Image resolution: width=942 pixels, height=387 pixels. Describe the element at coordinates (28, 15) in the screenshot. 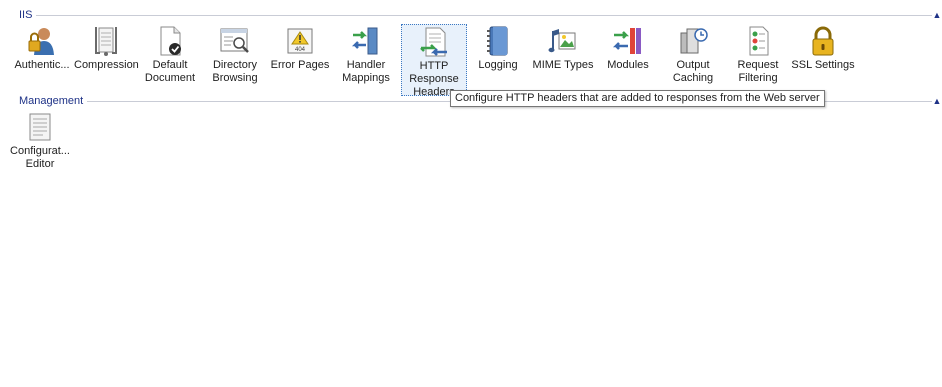

I see `iis-group-title: IIS` at that location.